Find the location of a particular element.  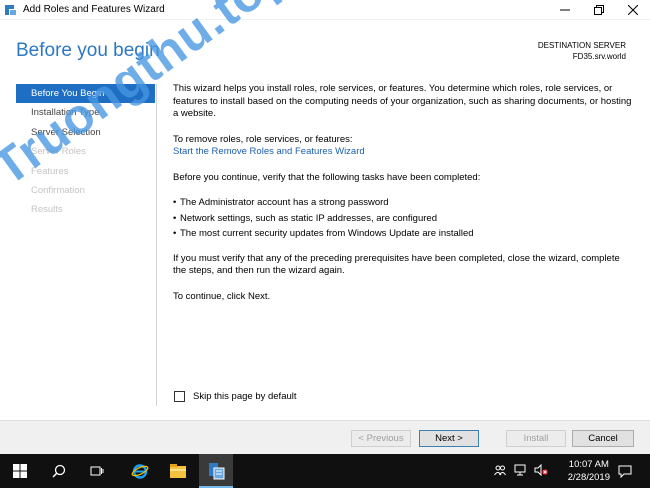

skip-page-option: Skip this page by default is located at coordinates (235, 396).